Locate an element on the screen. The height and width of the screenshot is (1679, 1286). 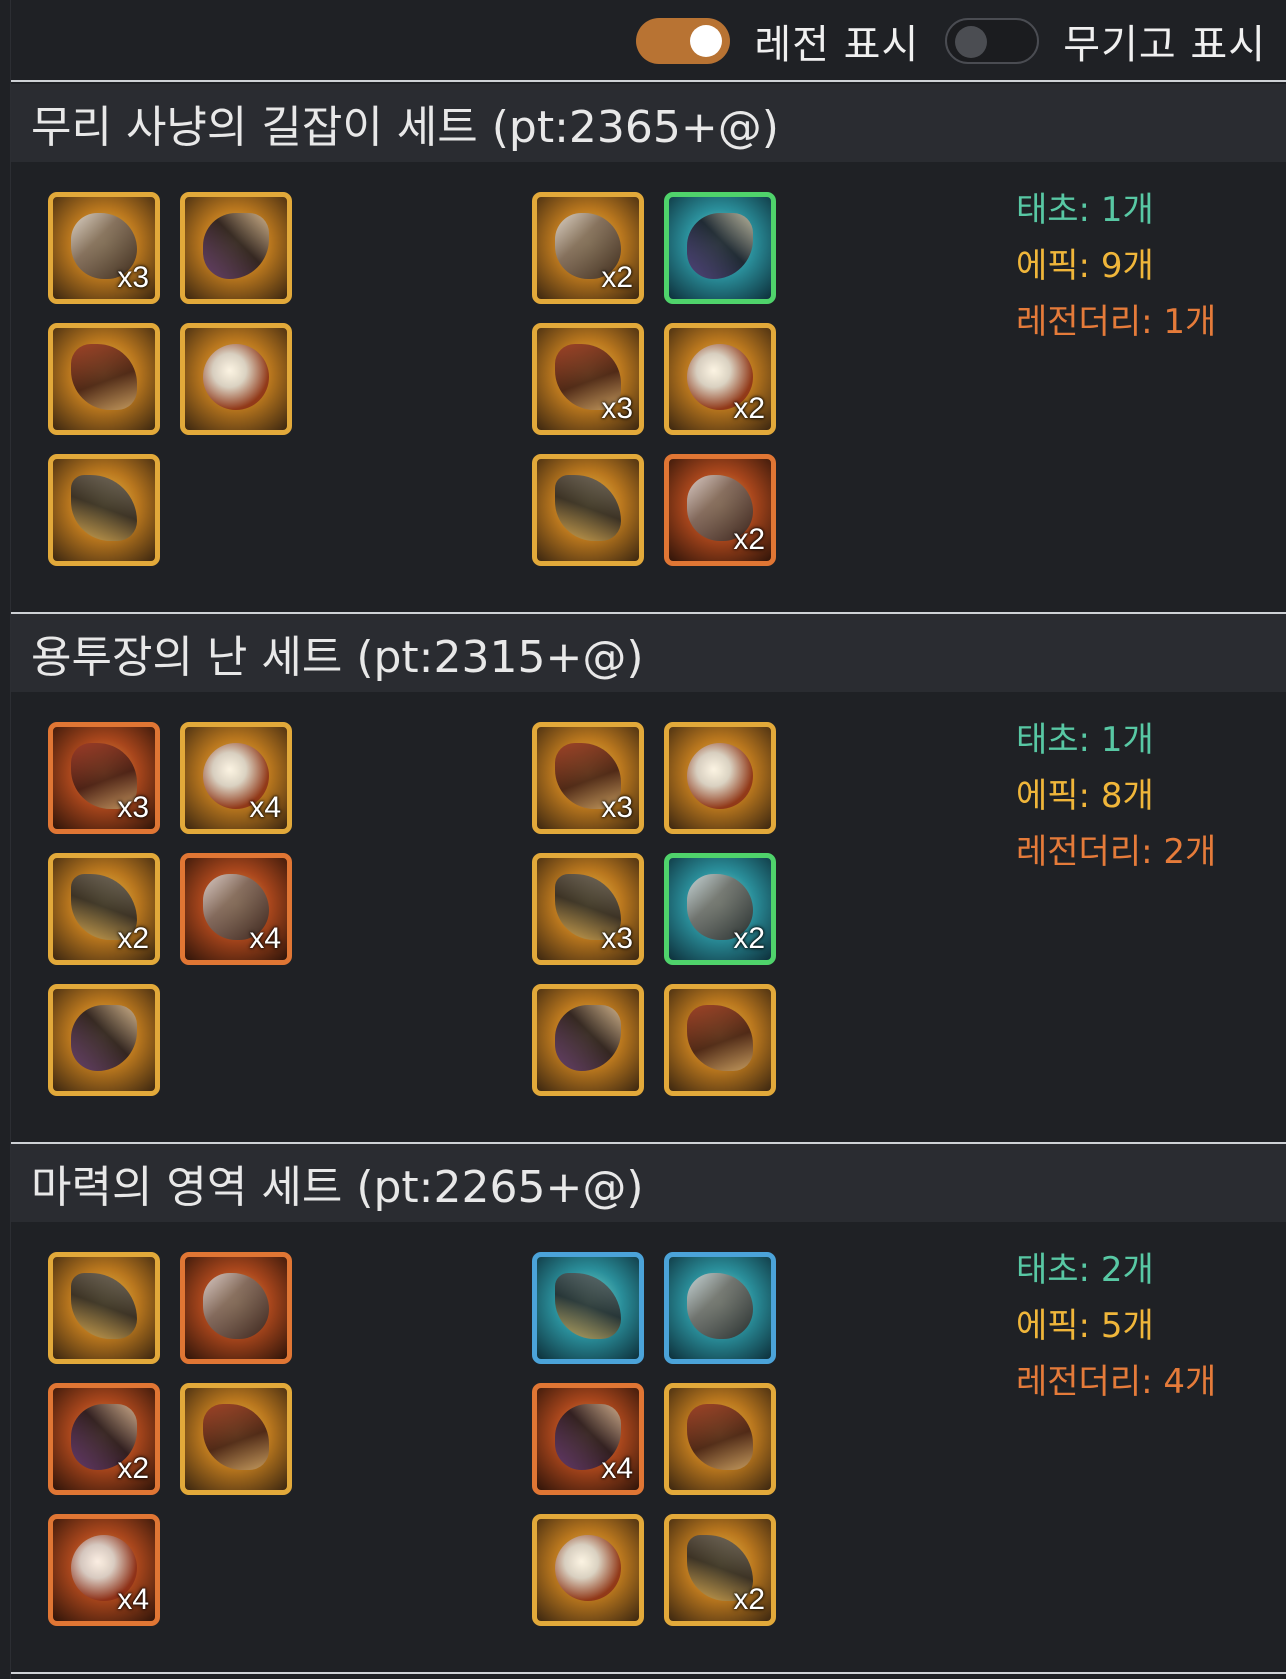
robe-icon is located at coordinates (236, 1306).